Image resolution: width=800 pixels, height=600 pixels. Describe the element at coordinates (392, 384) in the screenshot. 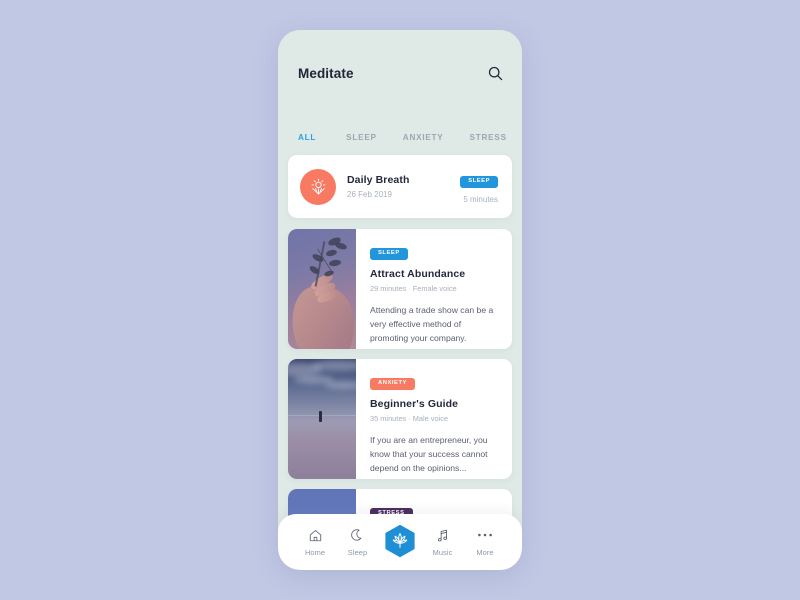

I see `status-badge: ANXIETY` at that location.